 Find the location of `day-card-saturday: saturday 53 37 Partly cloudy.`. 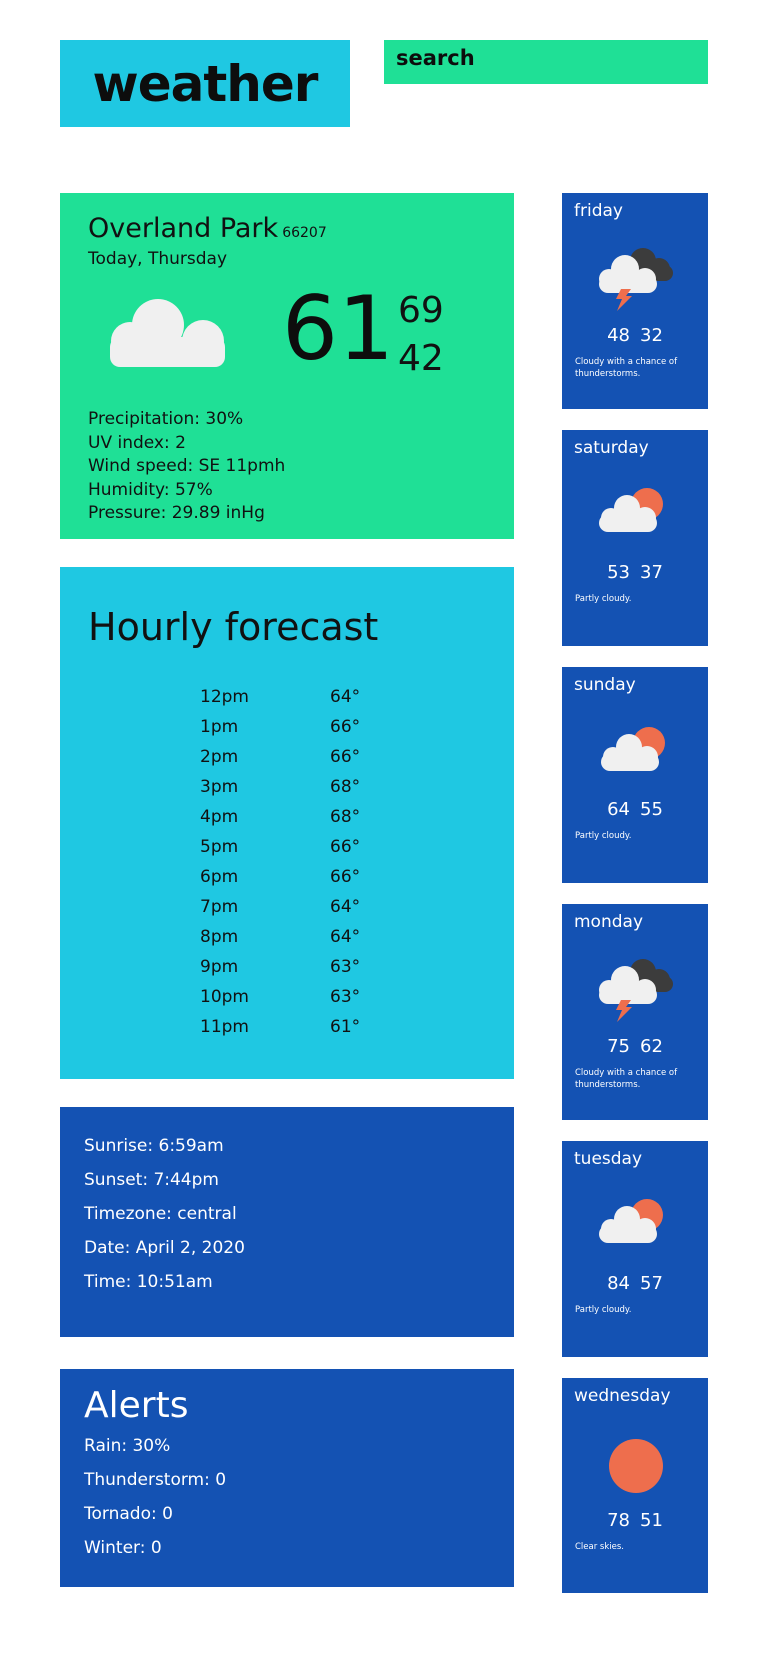

day-card-saturday: saturday 53 37 Partly cloudy. is located at coordinates (635, 538).